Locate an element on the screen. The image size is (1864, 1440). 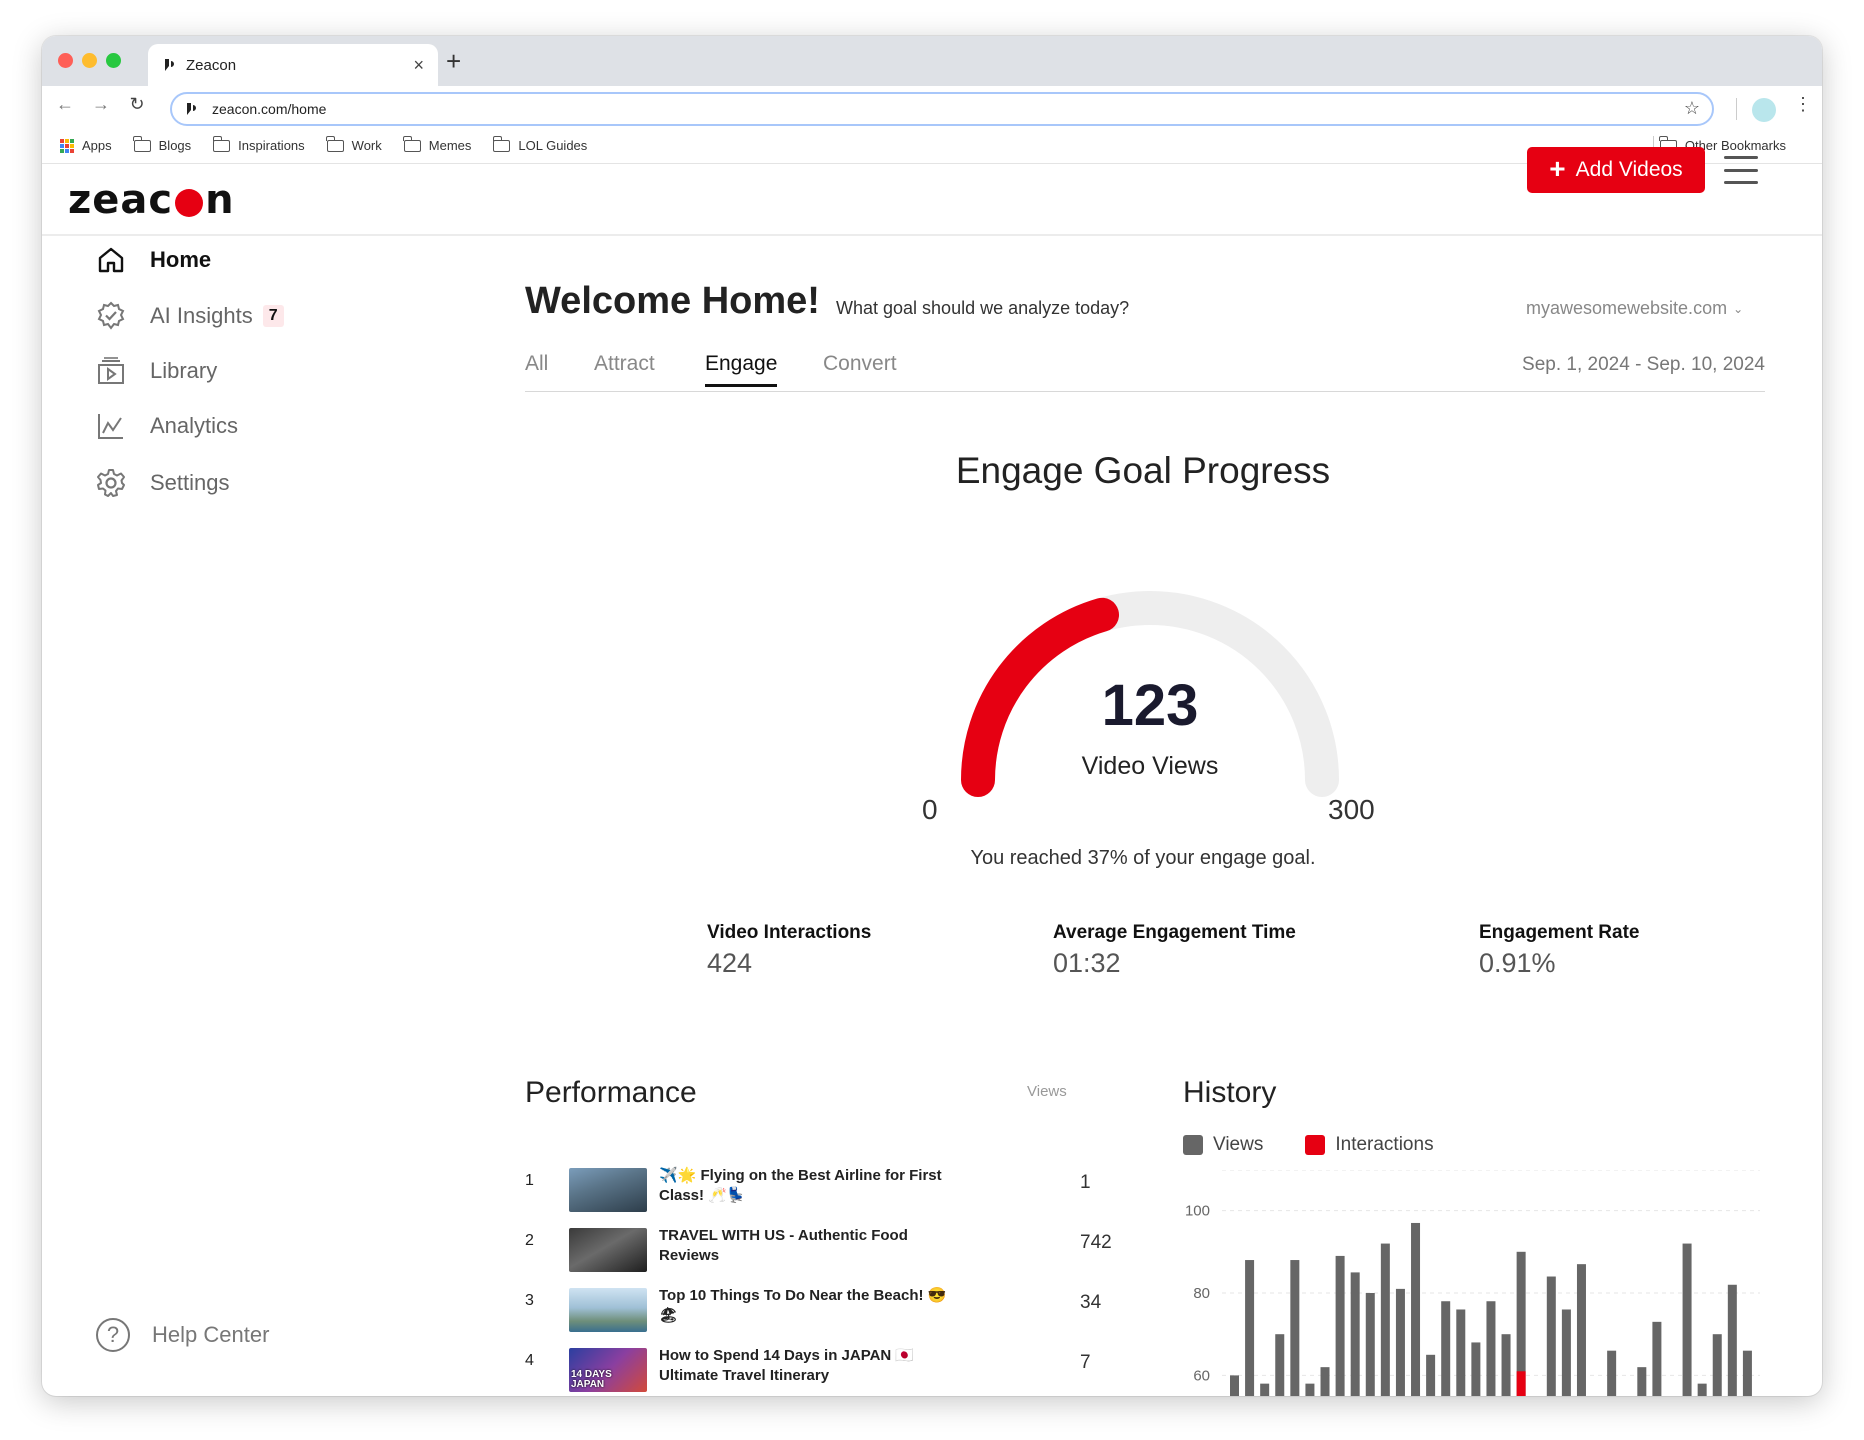
history-bar-chart: 100 80 60 is located at coordinates (1472, 1283).